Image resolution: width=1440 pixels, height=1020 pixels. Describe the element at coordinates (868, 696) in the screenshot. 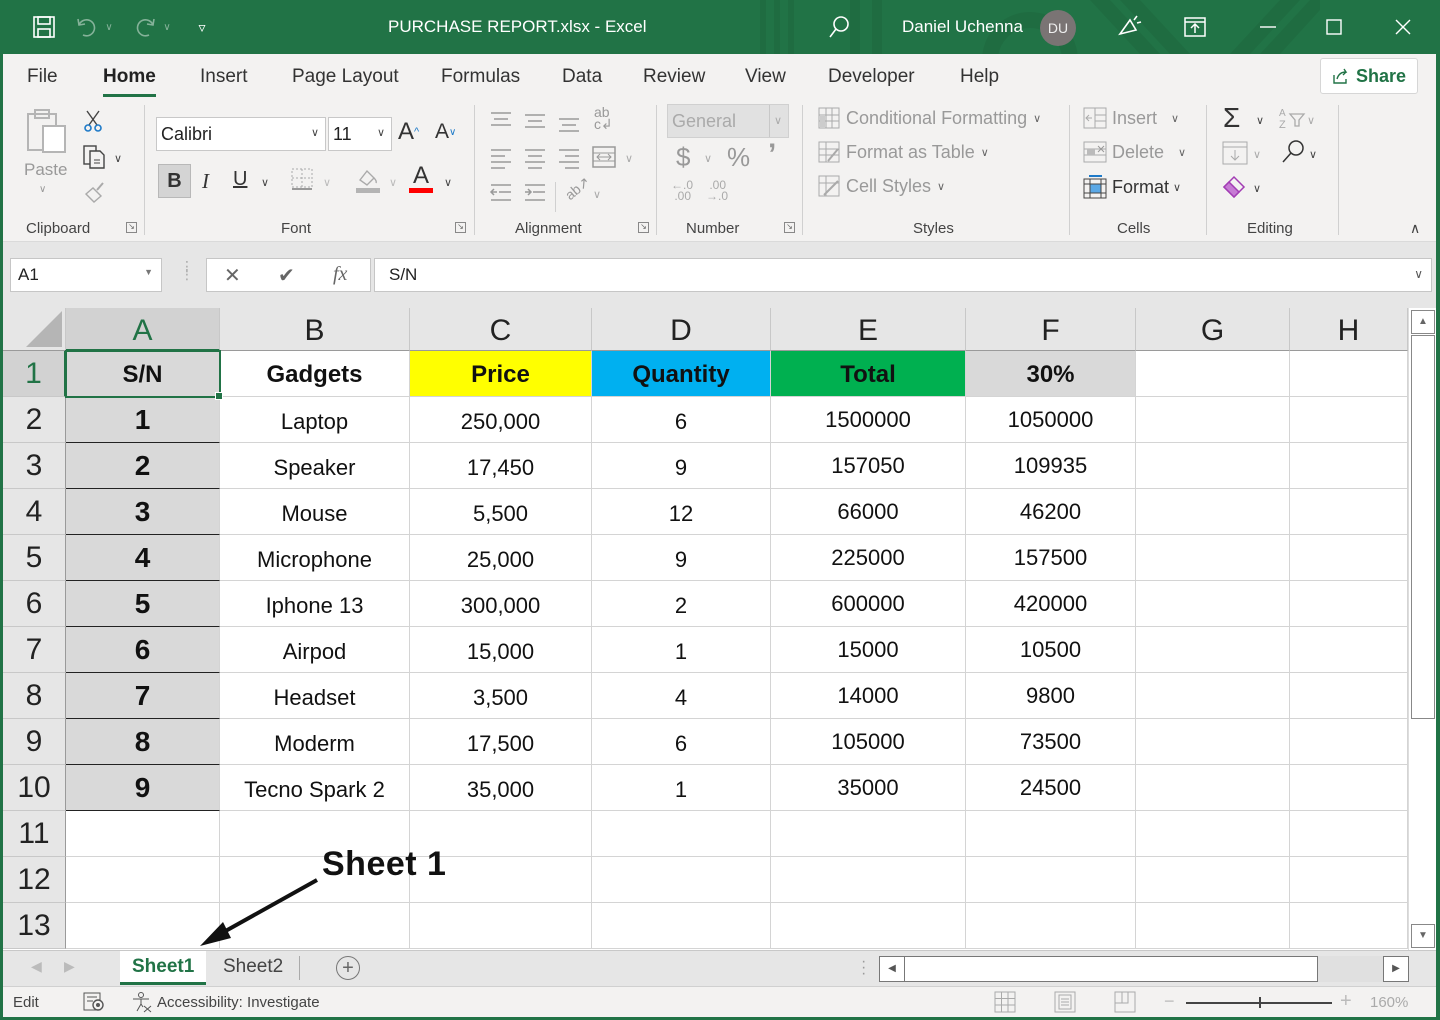

I see `data-cell: 14000` at that location.